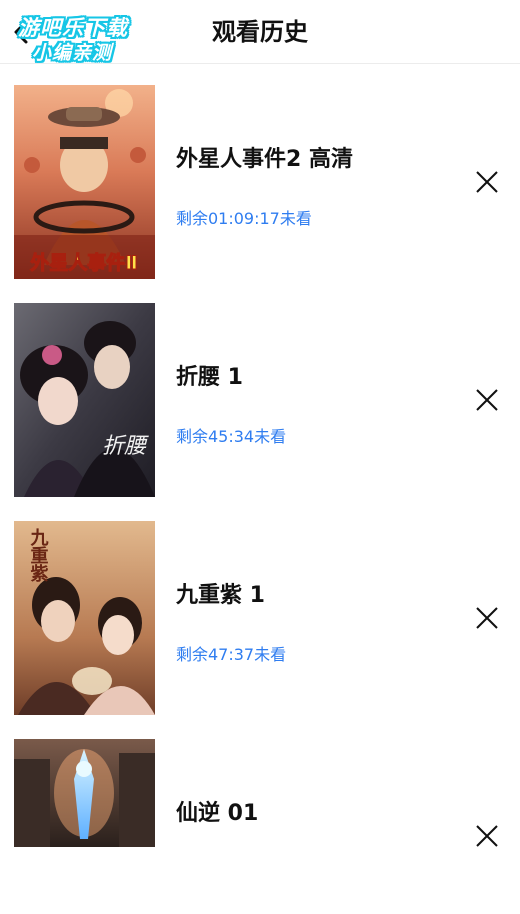  Describe the element at coordinates (217, 811) in the screenshot. I see `video-title: 仙逆 01` at that location.